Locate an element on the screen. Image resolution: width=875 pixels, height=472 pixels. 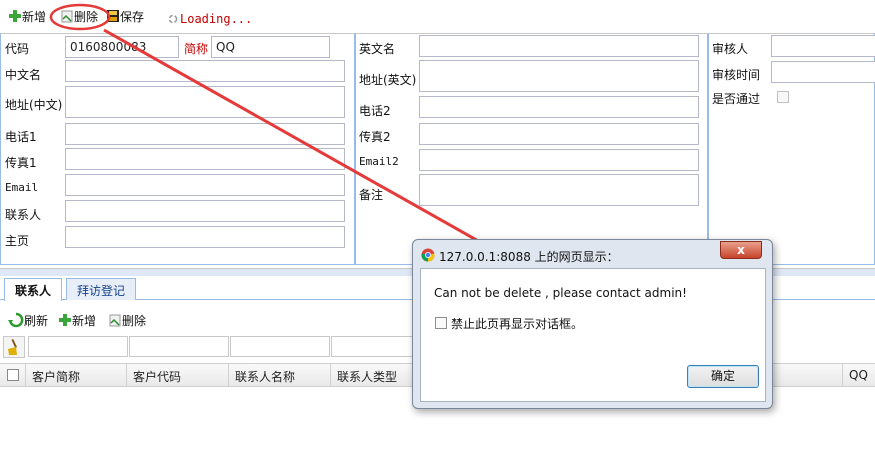
contact-add-button-label: 新增 is located at coordinates (84, 320).